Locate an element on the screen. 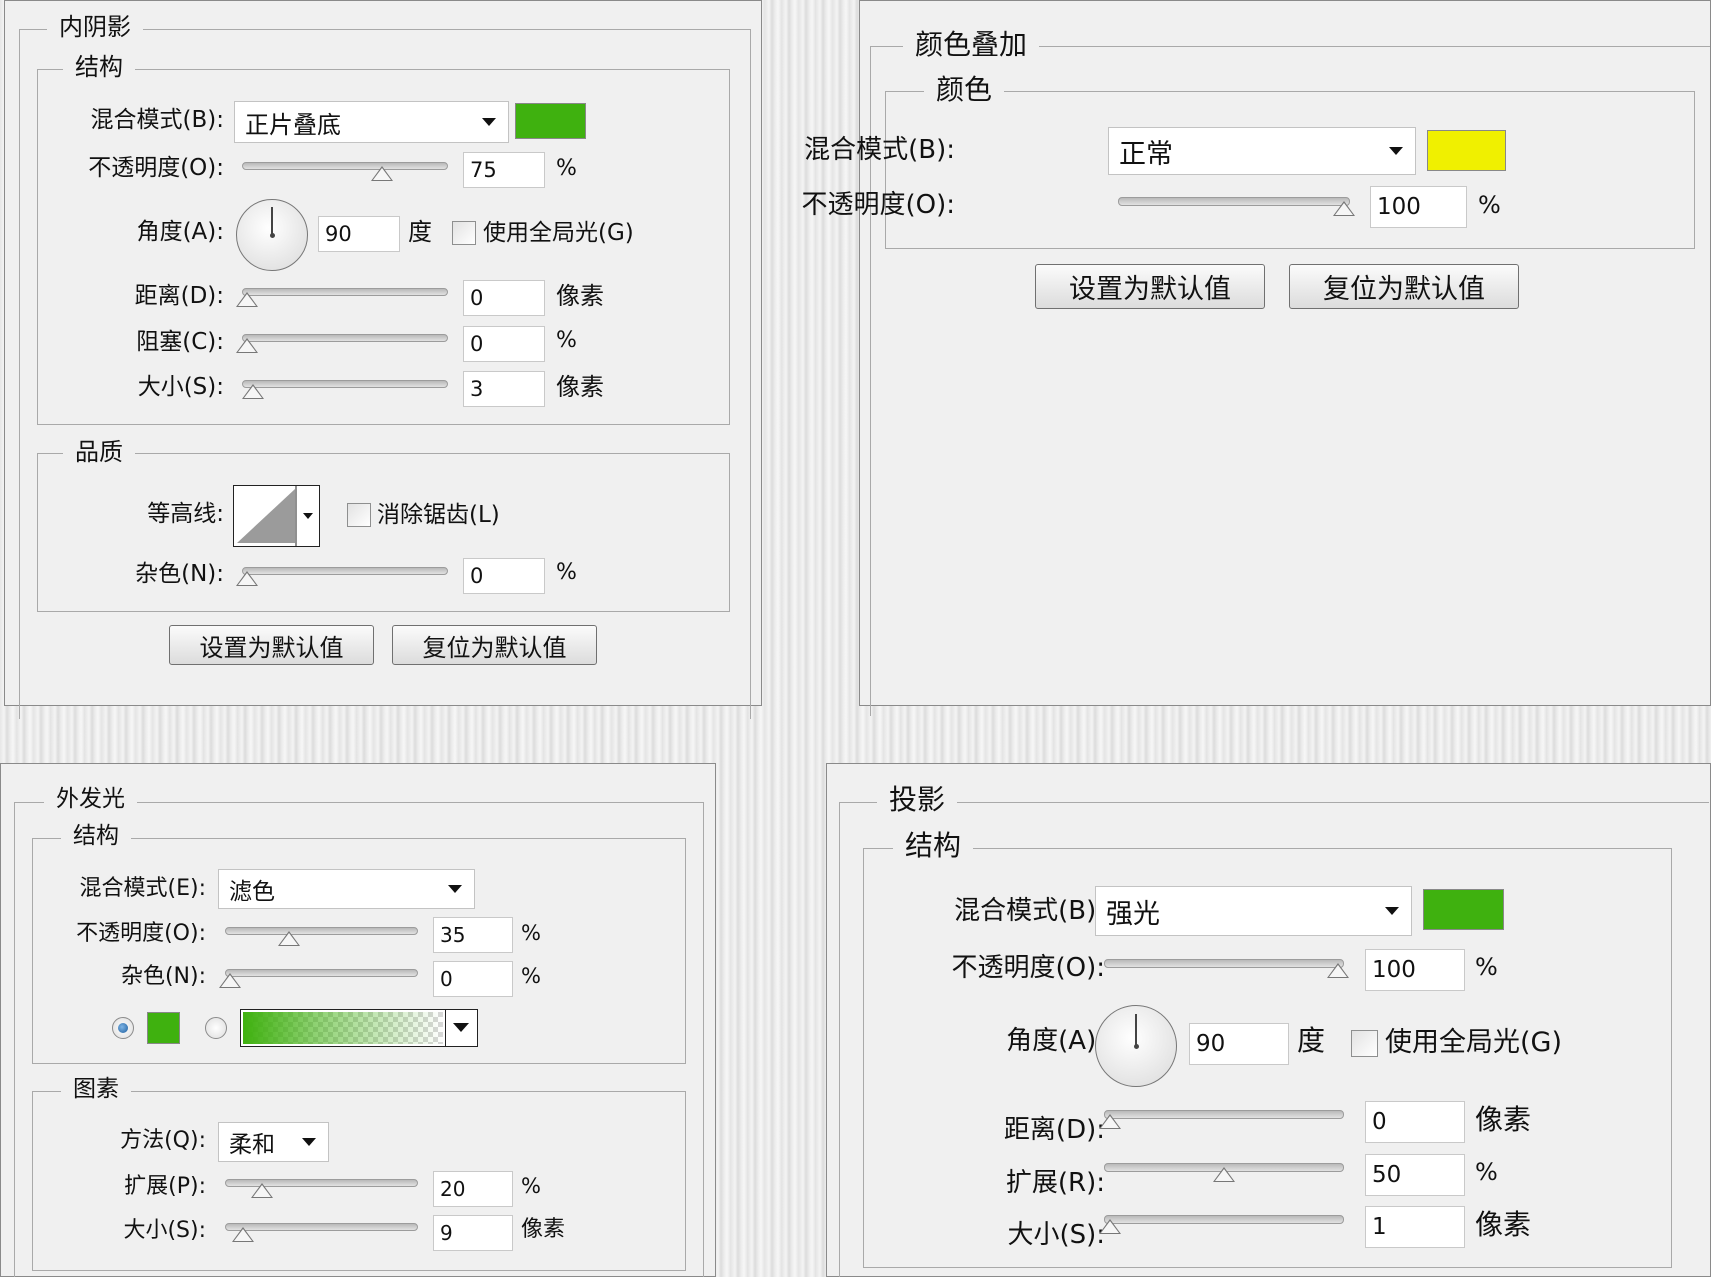 The width and height of the screenshot is (1711, 1277). inner-shadow-global-light-label: 使用全局光(G) is located at coordinates (558, 233).